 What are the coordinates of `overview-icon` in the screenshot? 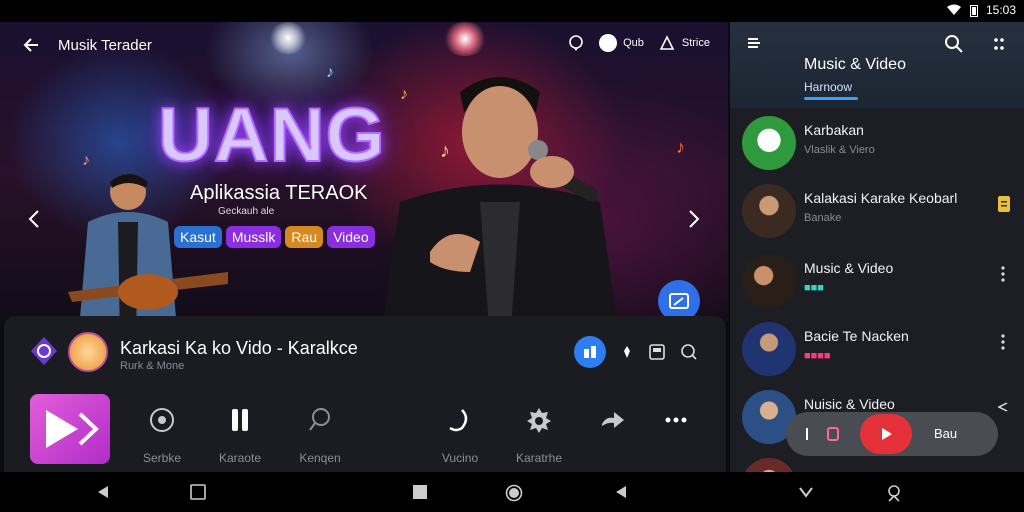 It's located at (420, 492).